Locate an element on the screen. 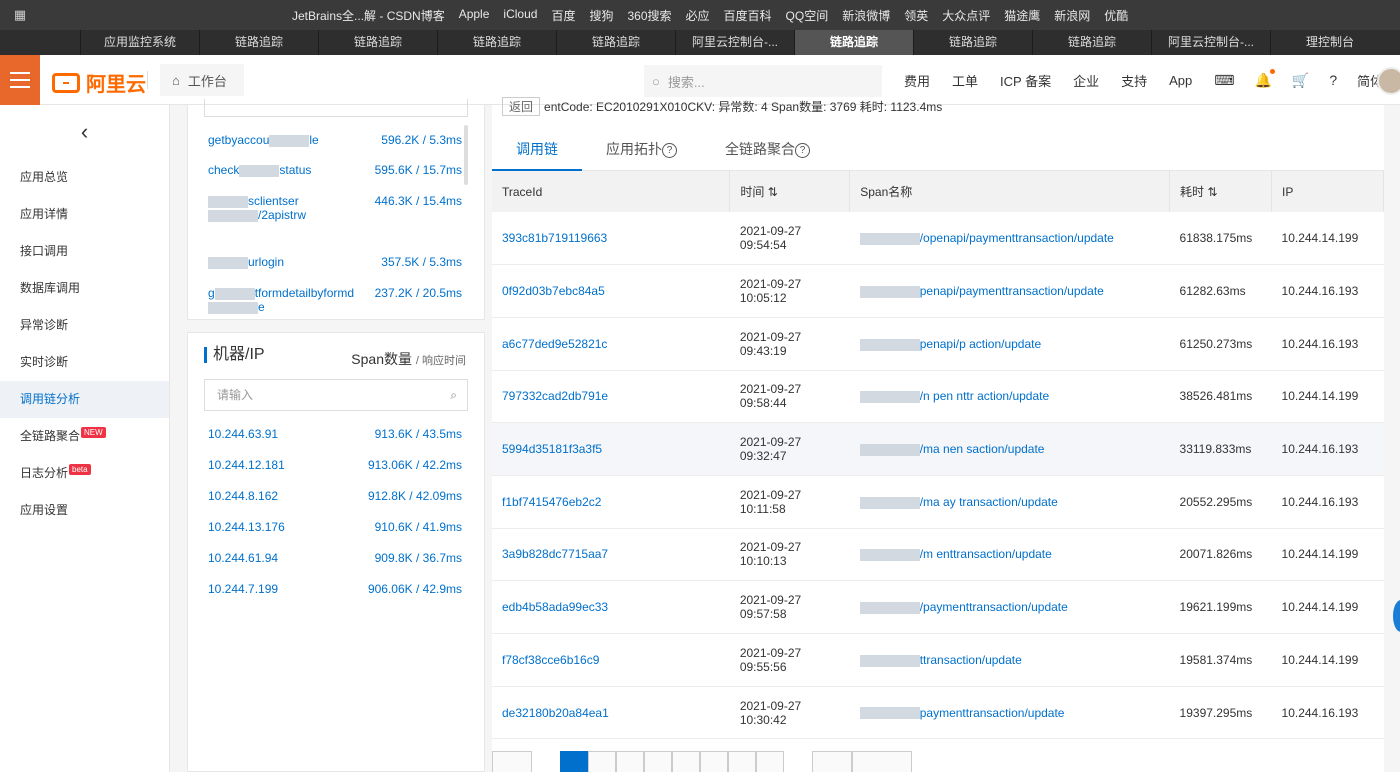 This screenshot has height=772, width=1400. bookmark-item: 新浪网 is located at coordinates (1072, 15).